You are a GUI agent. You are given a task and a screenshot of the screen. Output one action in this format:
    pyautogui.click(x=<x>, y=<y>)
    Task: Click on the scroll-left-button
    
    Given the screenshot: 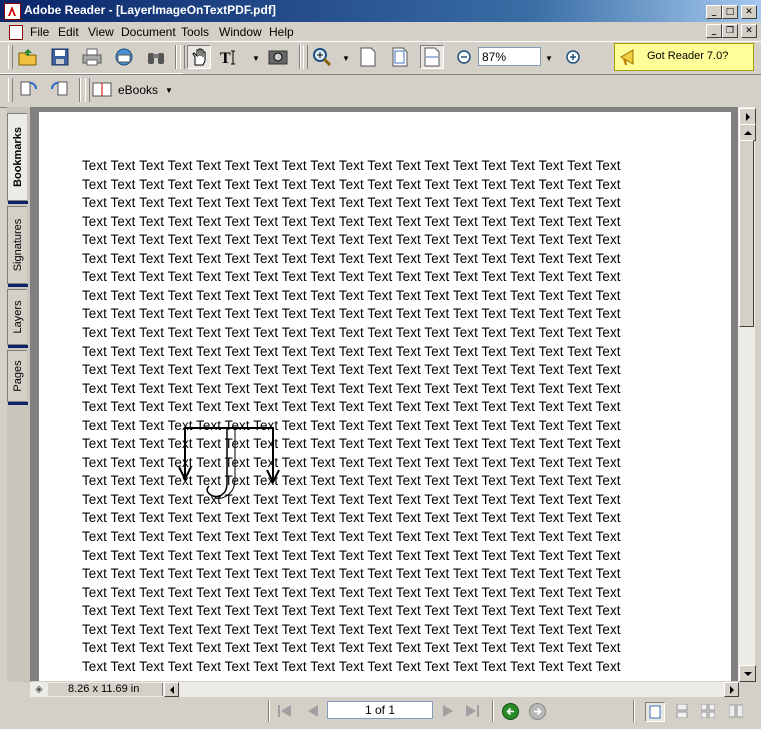 What is the action you would take?
    pyautogui.click(x=171, y=689)
    